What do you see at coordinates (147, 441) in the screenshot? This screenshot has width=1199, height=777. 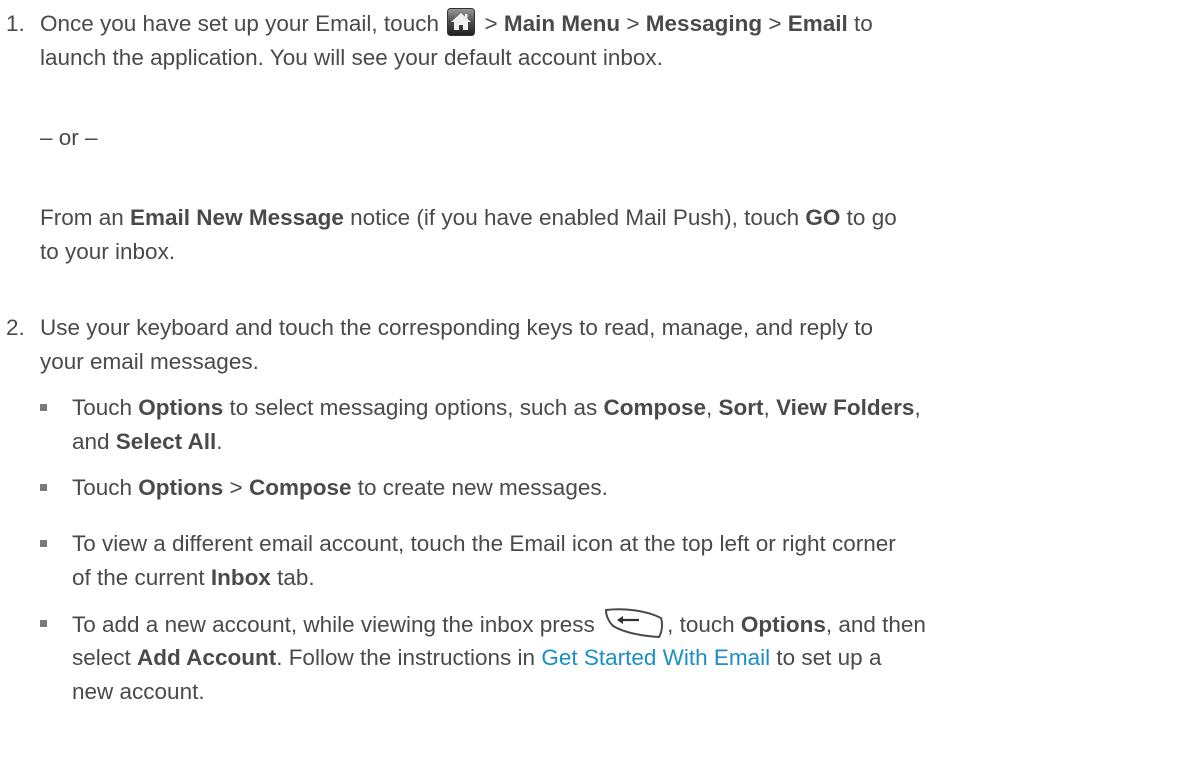 I see `bullet1-line2: and Select All.` at bounding box center [147, 441].